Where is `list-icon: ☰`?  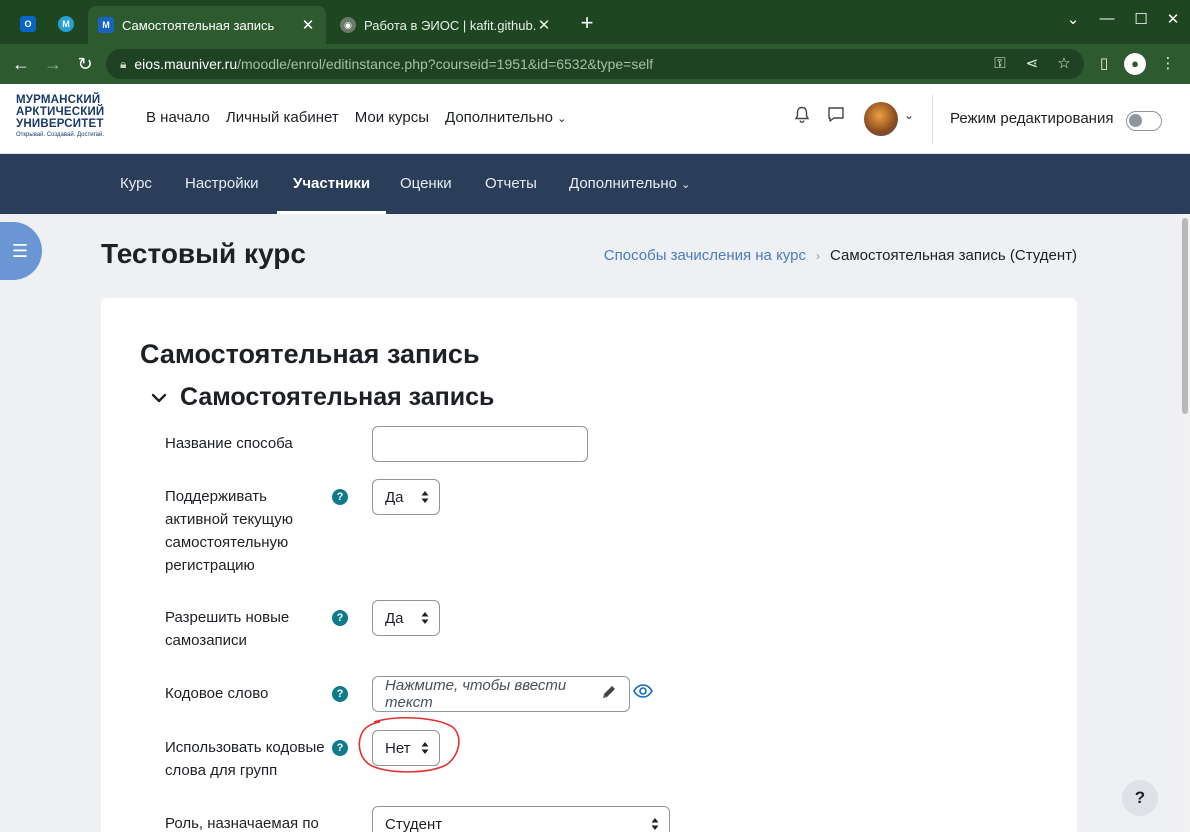
list-icon: ☰ is located at coordinates (20, 250).